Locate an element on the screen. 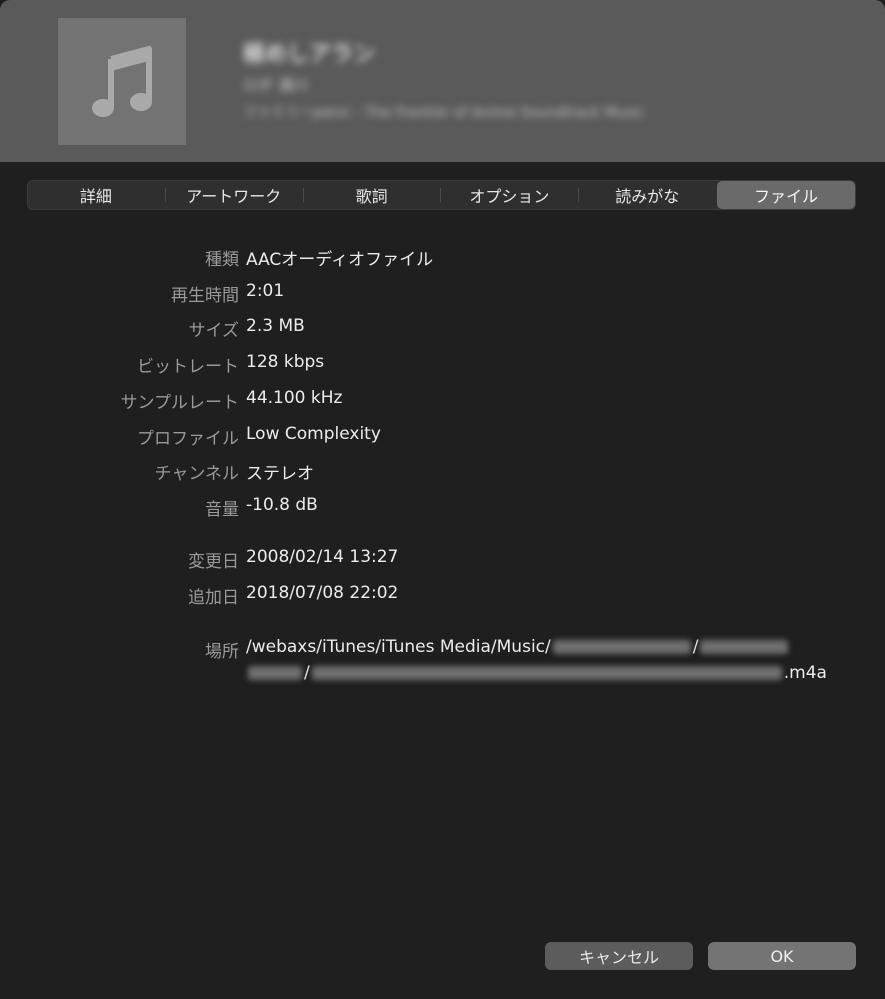 This screenshot has width=885, height=999. location-label: 場所 is located at coordinates (222, 652).